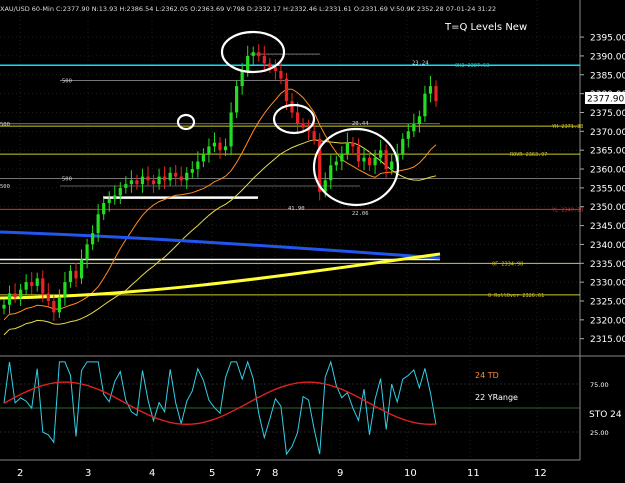 The width and height of the screenshot is (625, 483). Describe the element at coordinates (607, 189) in the screenshot. I see `price-tick-label: 2355.00` at that location.